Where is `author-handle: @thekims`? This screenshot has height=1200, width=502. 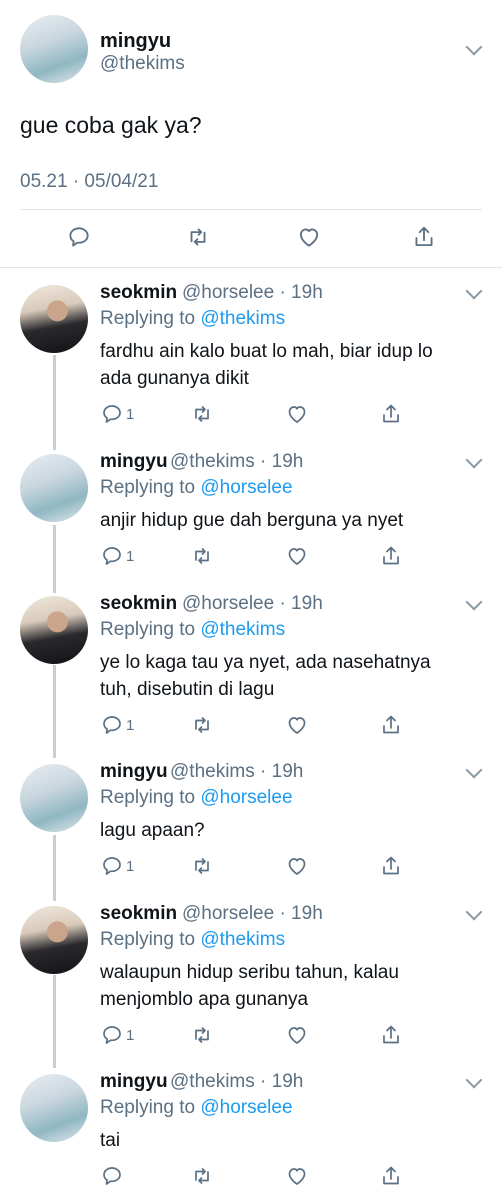 author-handle: @thekims is located at coordinates (142, 64).